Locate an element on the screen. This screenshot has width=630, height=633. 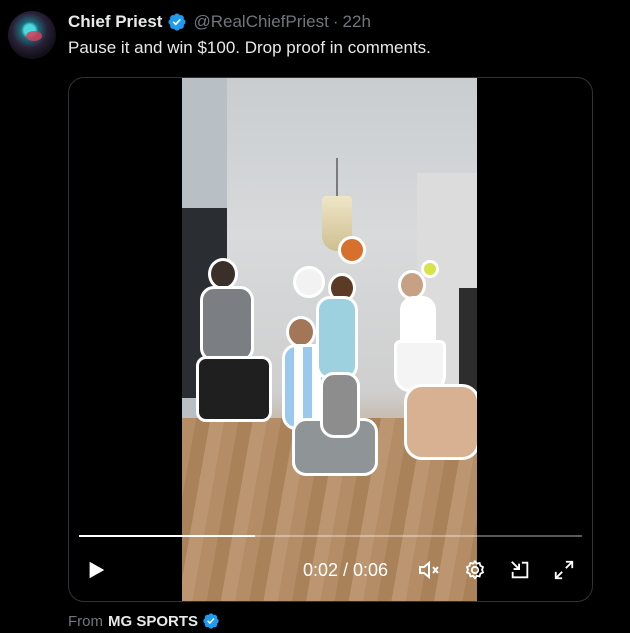
post-timestamp: 22h is located at coordinates (357, 22).